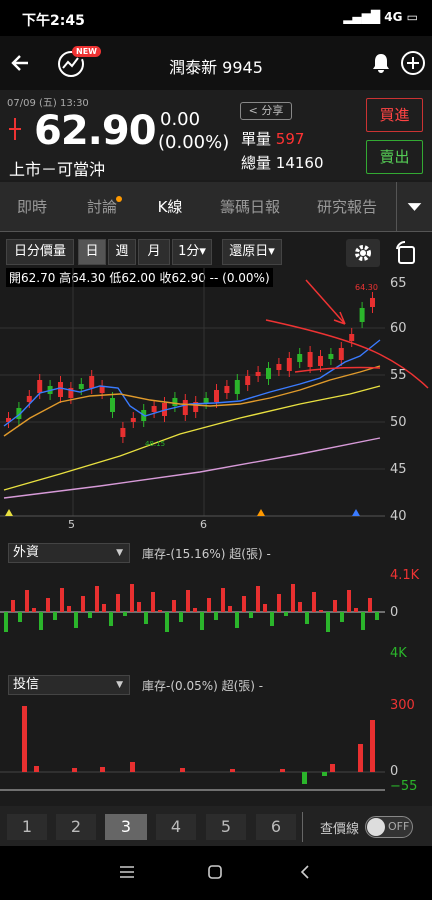 The height and width of the screenshot is (900, 432). Describe the element at coordinates (126, 827) in the screenshot. I see `page-3-button: 3` at that location.